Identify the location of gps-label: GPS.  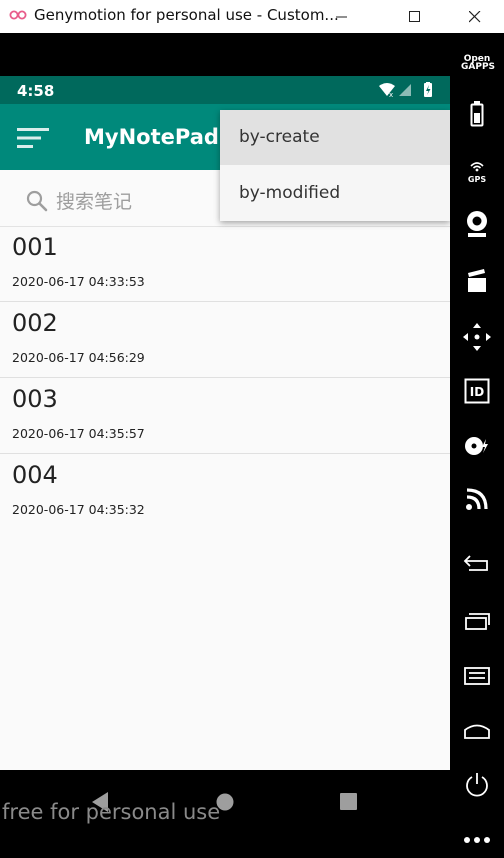
(477, 179).